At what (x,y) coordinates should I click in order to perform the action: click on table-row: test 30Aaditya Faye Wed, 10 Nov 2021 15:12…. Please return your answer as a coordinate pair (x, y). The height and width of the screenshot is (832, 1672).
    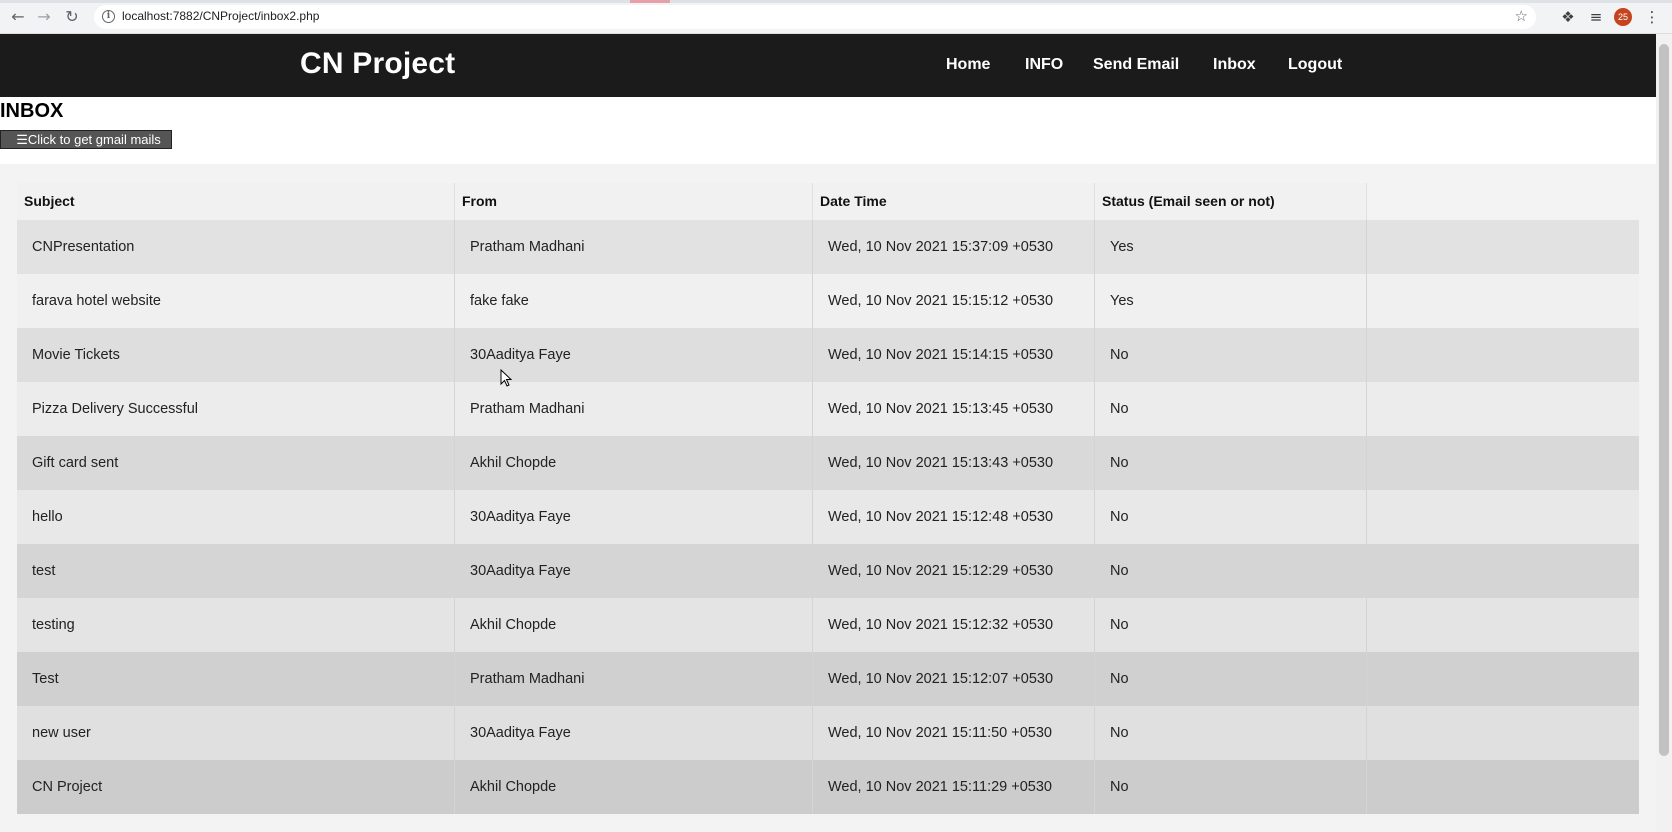
    Looking at the image, I should click on (828, 571).